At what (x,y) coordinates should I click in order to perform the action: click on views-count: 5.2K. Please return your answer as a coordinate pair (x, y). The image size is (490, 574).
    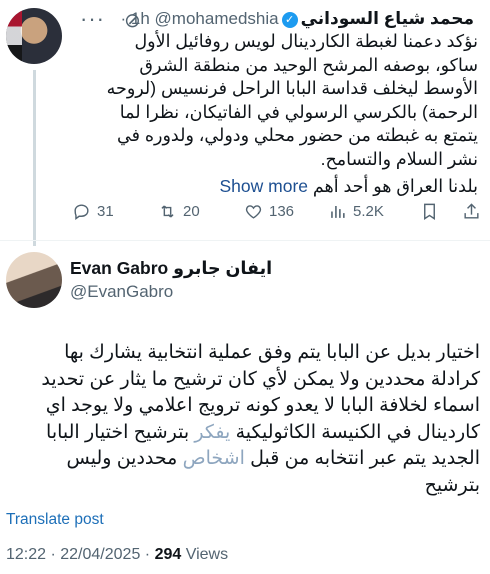
    Looking at the image, I should click on (368, 211).